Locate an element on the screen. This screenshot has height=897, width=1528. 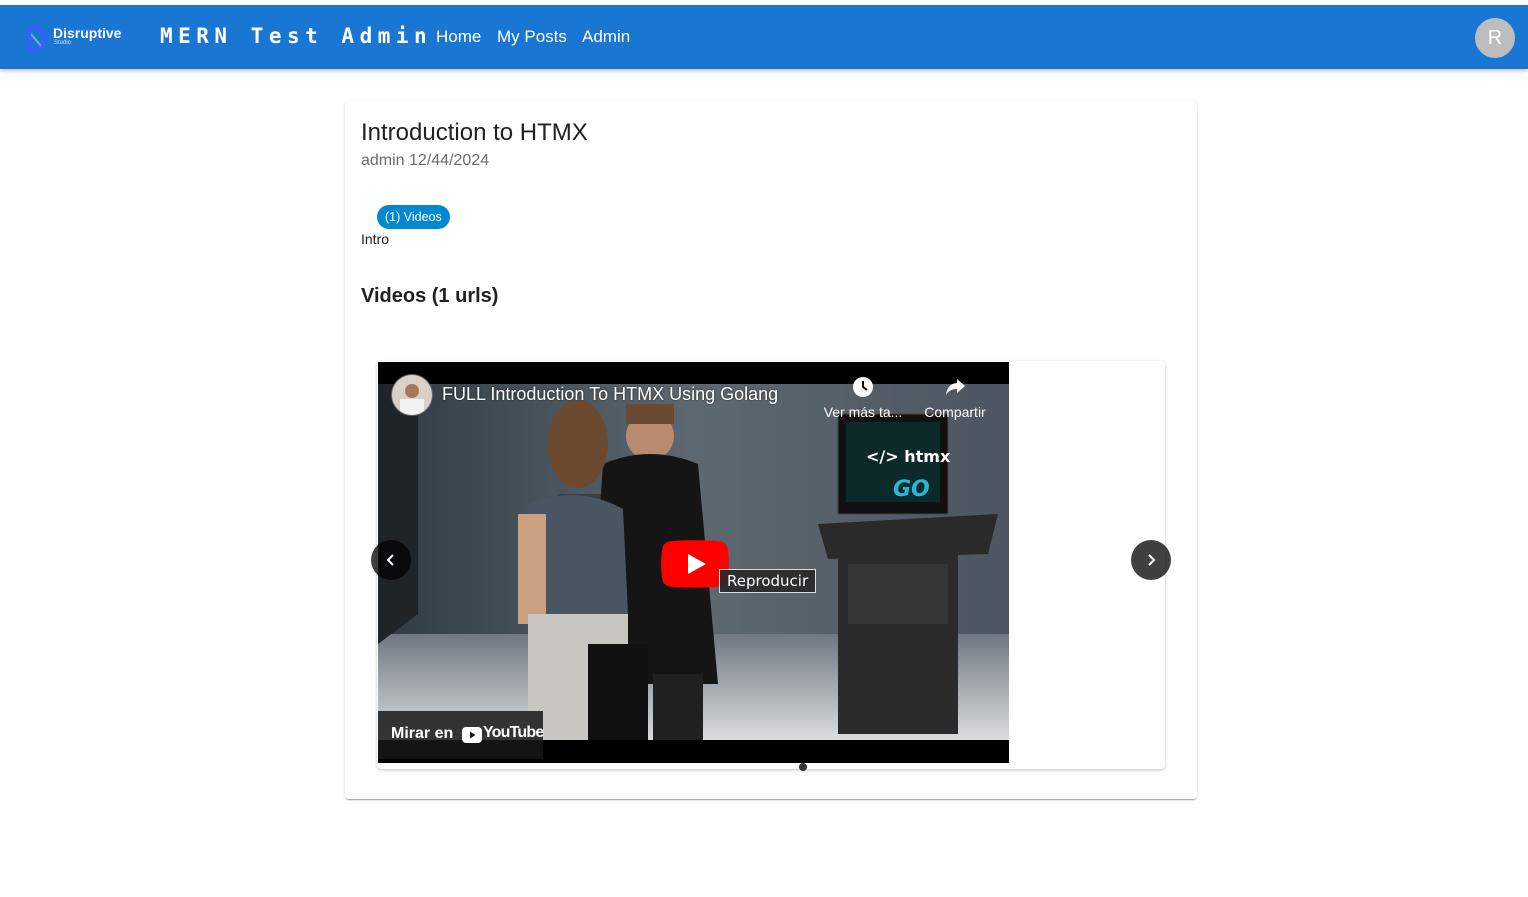
chevron-right-icon is located at coordinates (1152, 560).